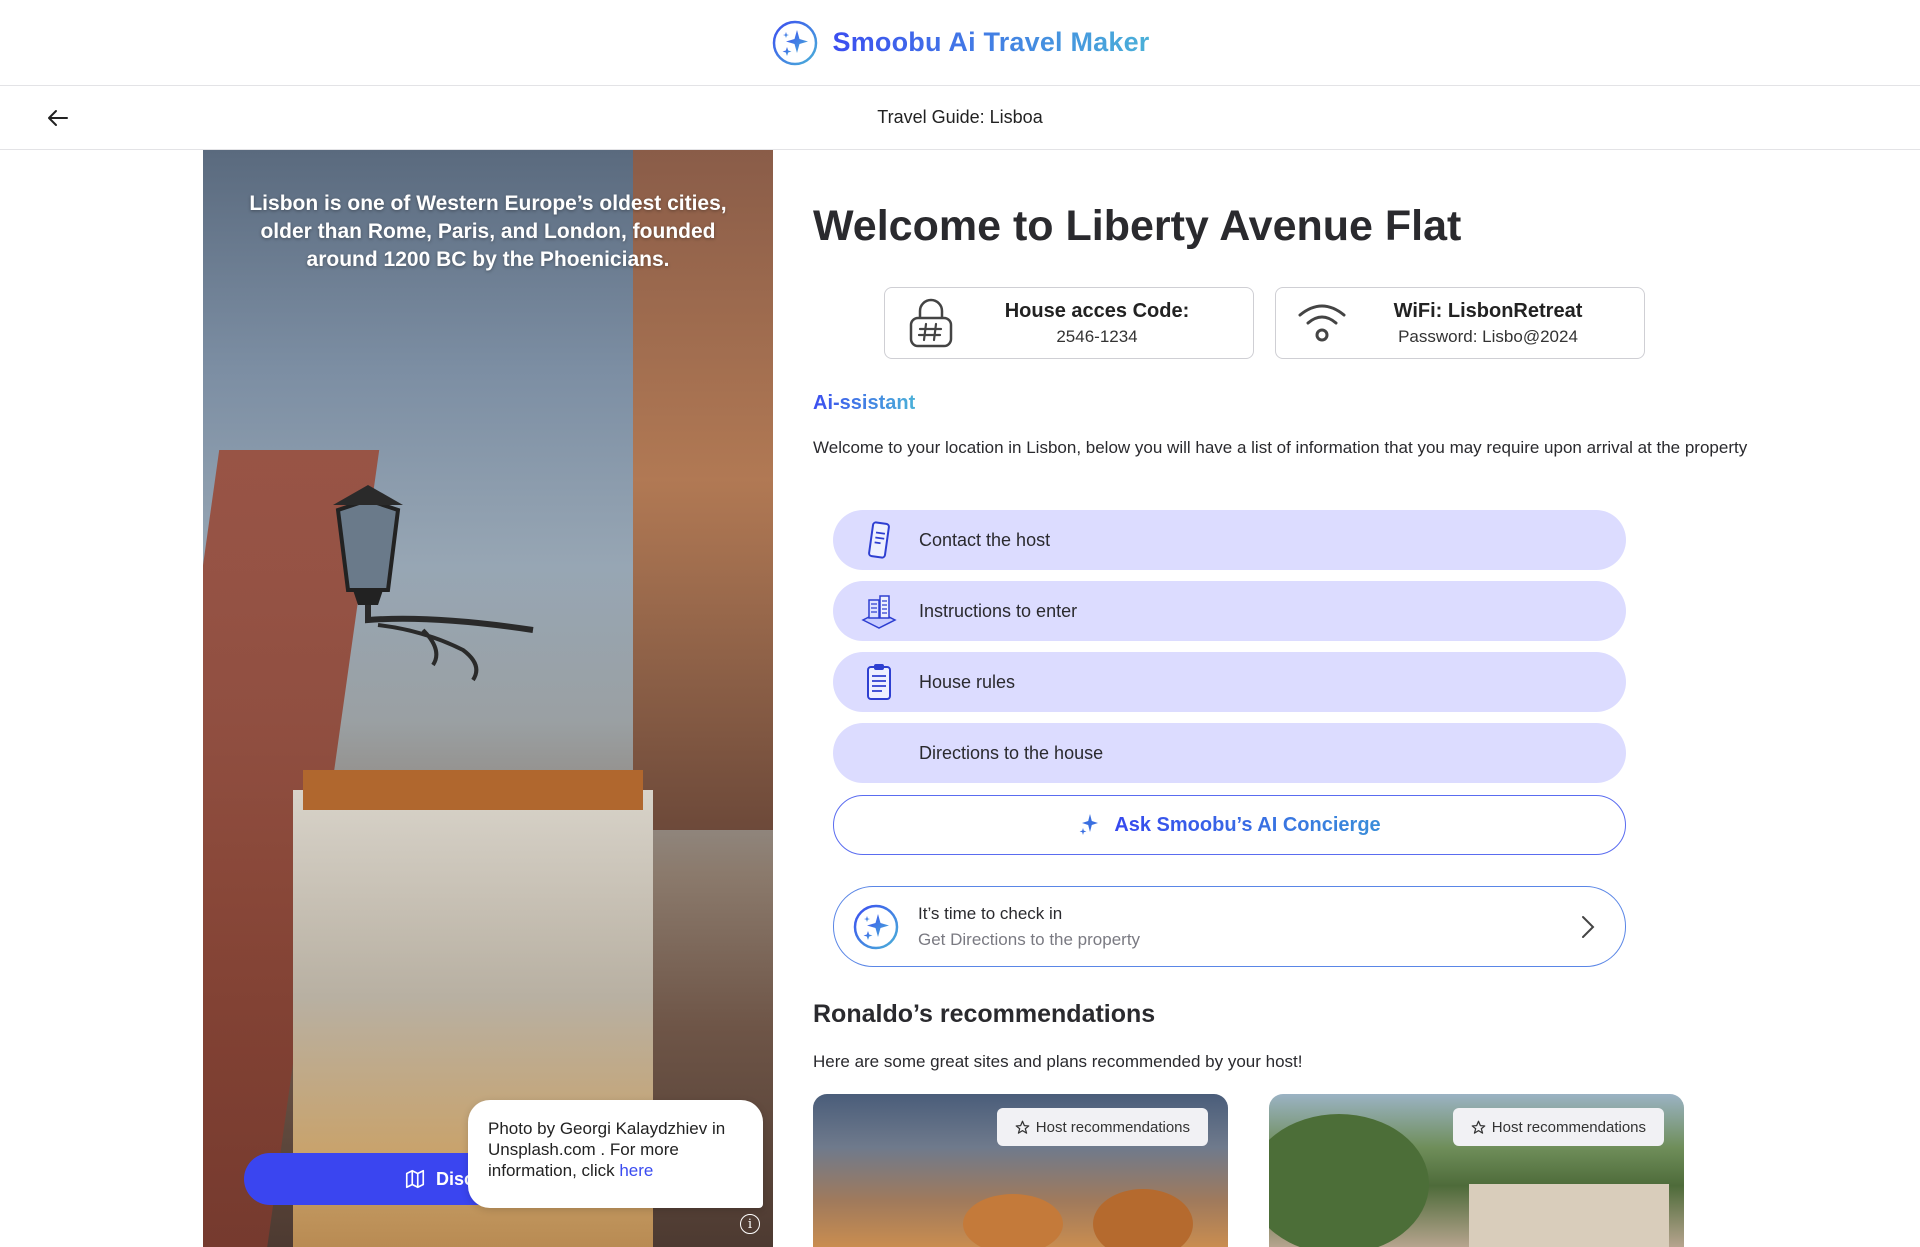 The height and width of the screenshot is (1247, 1920). I want to click on menu-instructions-enter-label: Instructions to enter, so click(998, 610).